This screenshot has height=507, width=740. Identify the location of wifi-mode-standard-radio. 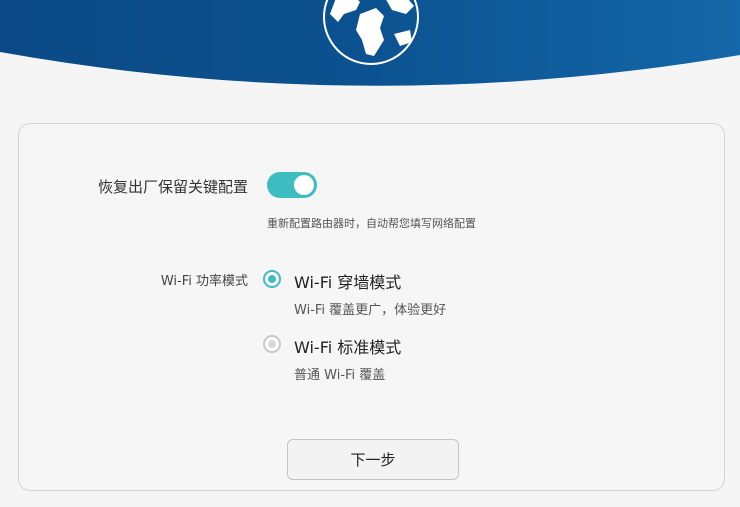
(272, 344).